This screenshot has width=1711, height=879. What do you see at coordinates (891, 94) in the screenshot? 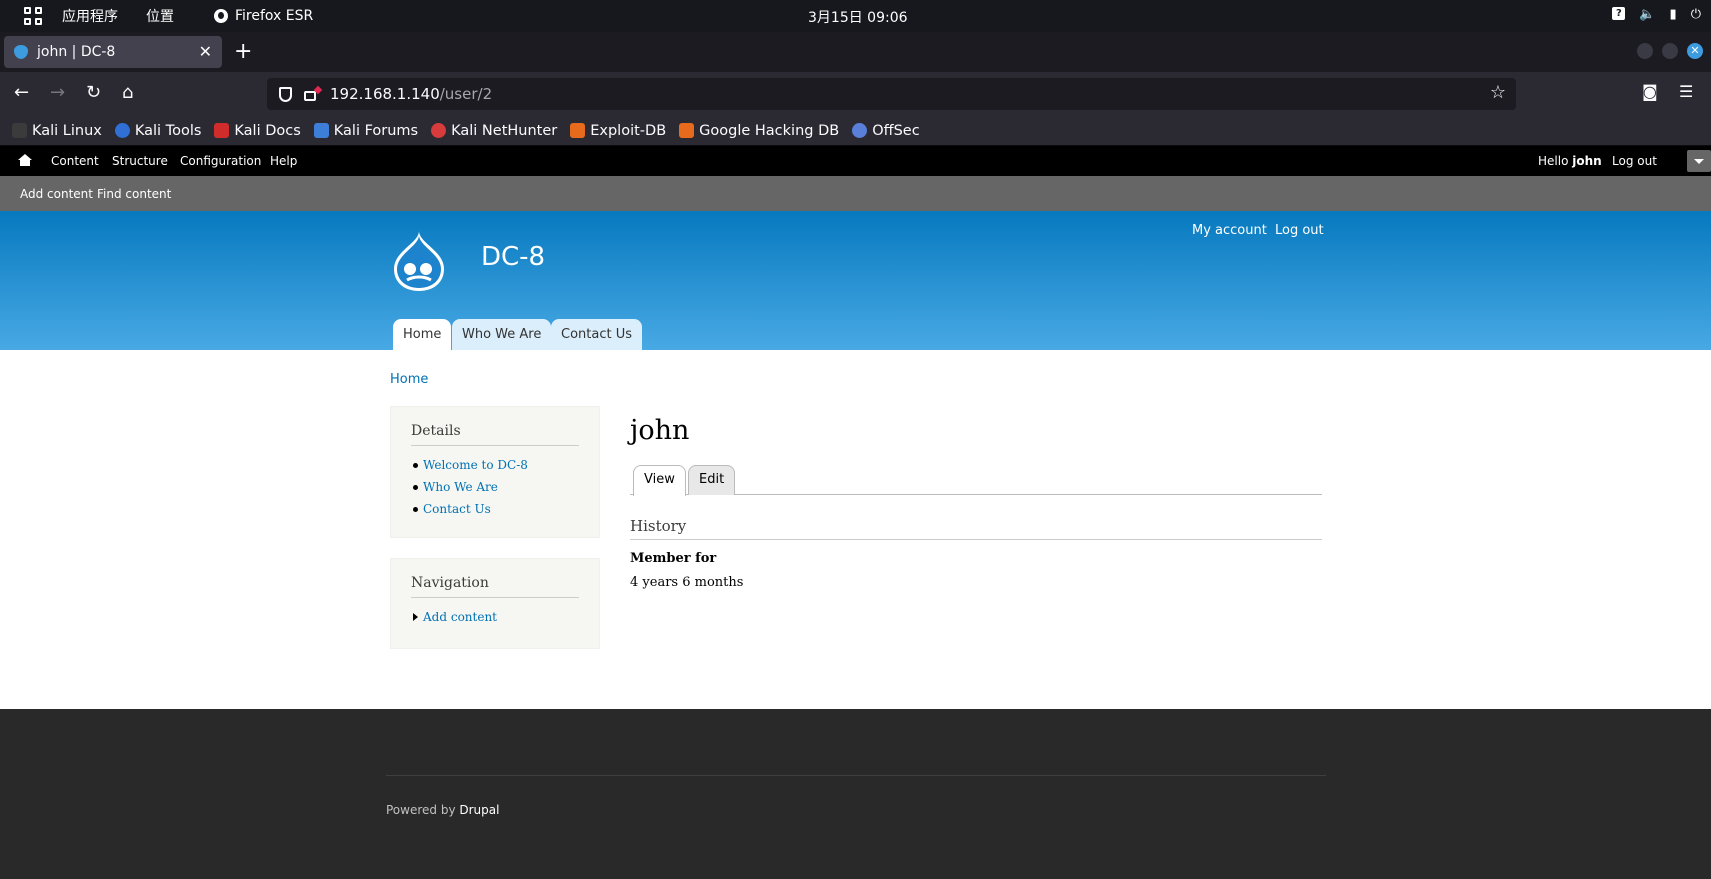
I see `url-bar: 192.168.1.140/user/2 ☆` at bounding box center [891, 94].